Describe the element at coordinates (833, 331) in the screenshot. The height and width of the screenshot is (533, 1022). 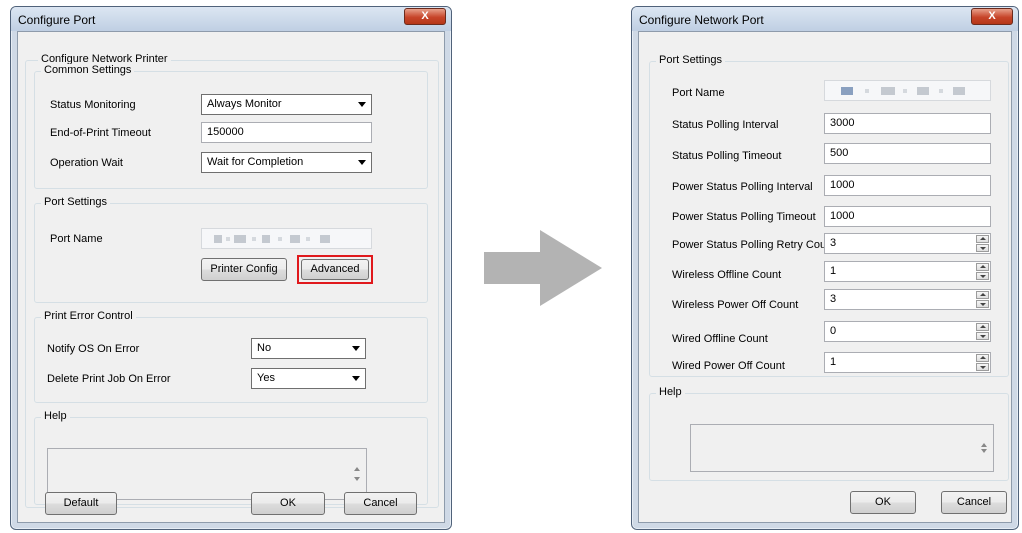
I see `wired-offline-count-value: 0` at that location.